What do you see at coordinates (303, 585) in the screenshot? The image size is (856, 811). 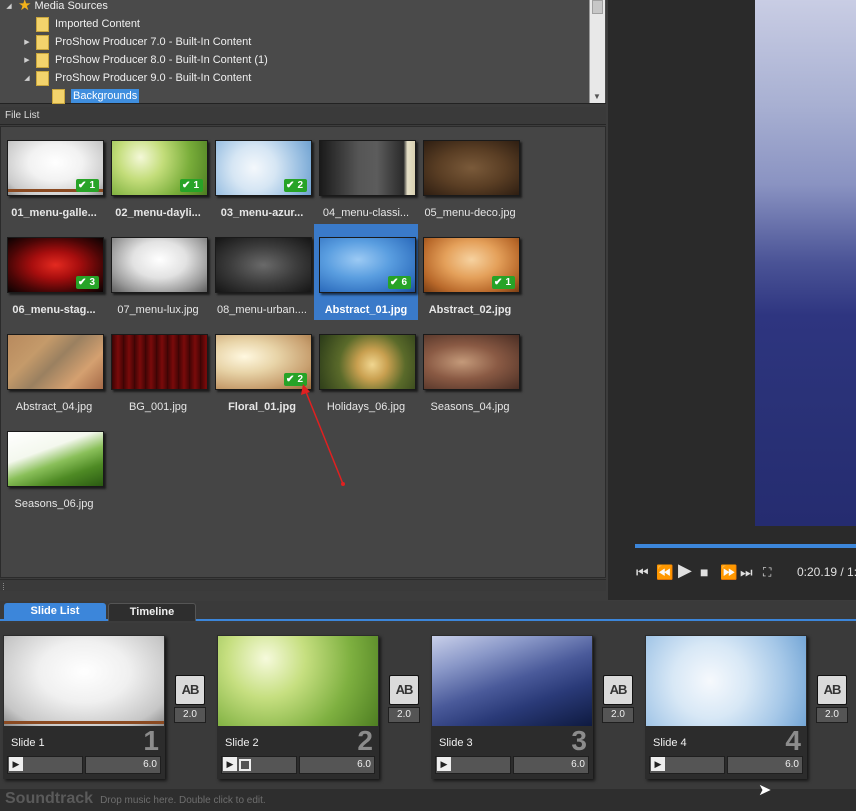 I see `file-list-status-bar` at bounding box center [303, 585].